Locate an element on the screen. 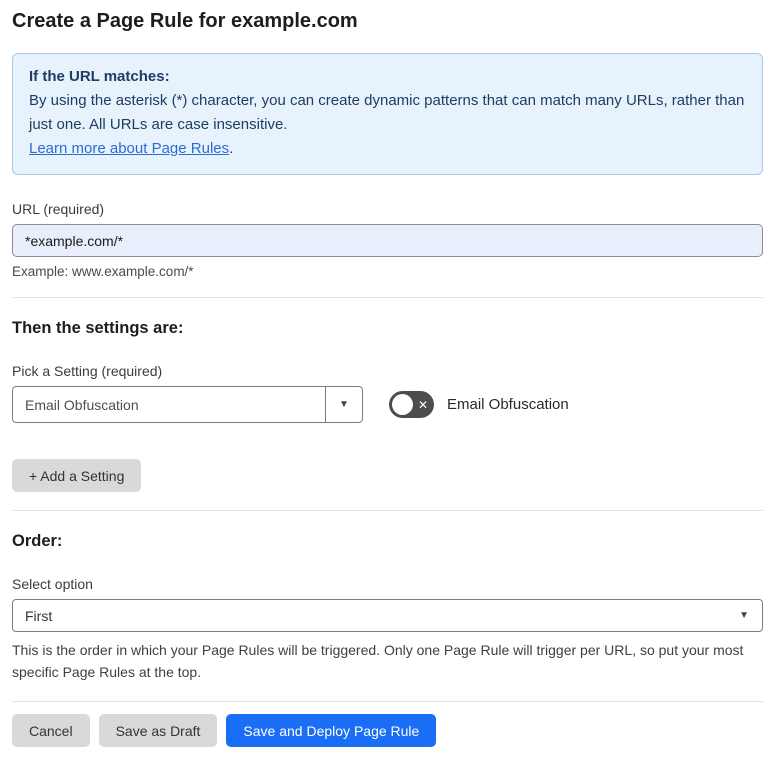  learn-more-link: Learn more about Page Rules is located at coordinates (129, 148).